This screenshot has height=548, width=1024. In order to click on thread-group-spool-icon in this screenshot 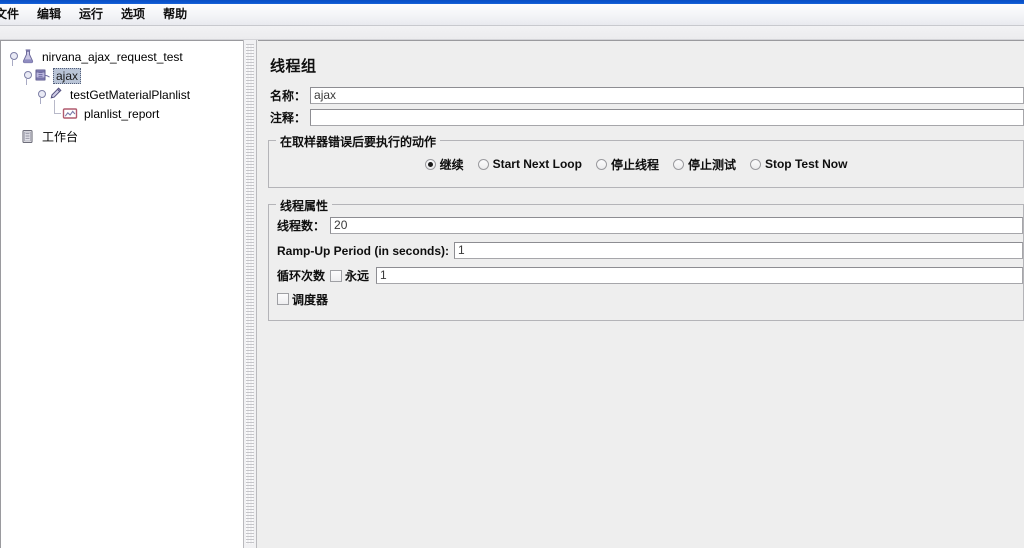, I will do `click(42, 75)`.